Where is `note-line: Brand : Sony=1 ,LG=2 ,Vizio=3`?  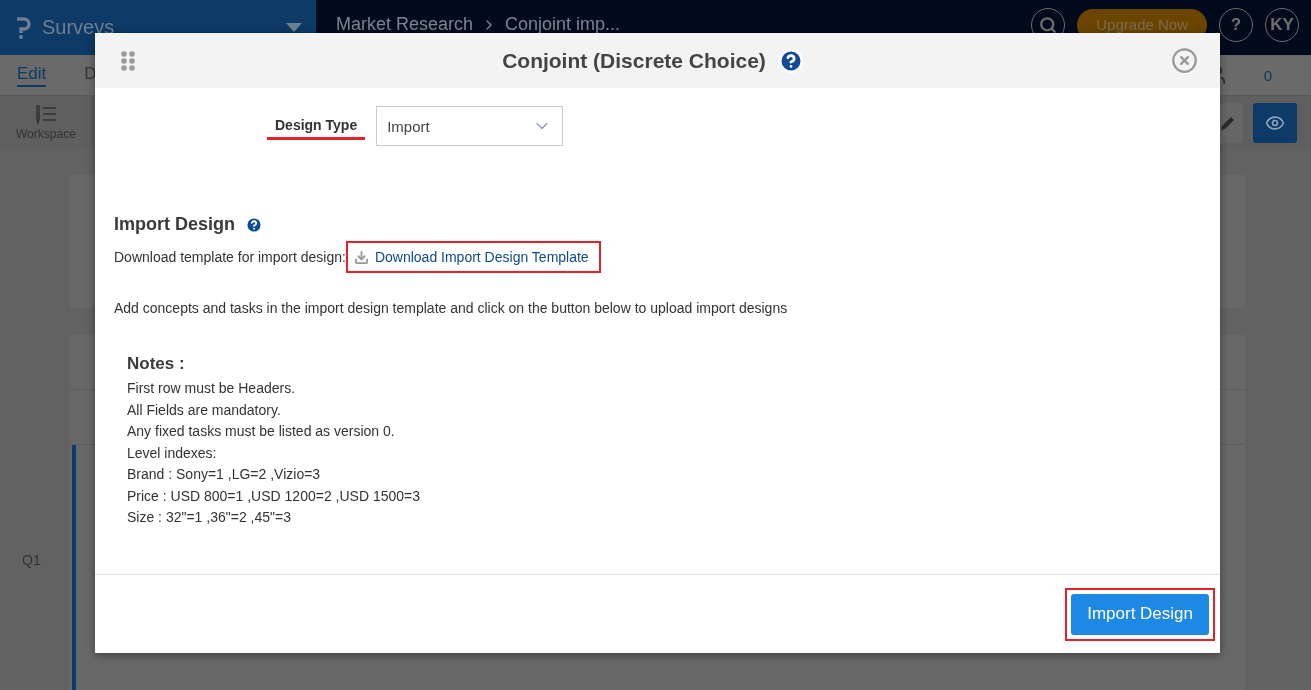 note-line: Brand : Sony=1 ,LG=2 ,Vizio=3 is located at coordinates (224, 474).